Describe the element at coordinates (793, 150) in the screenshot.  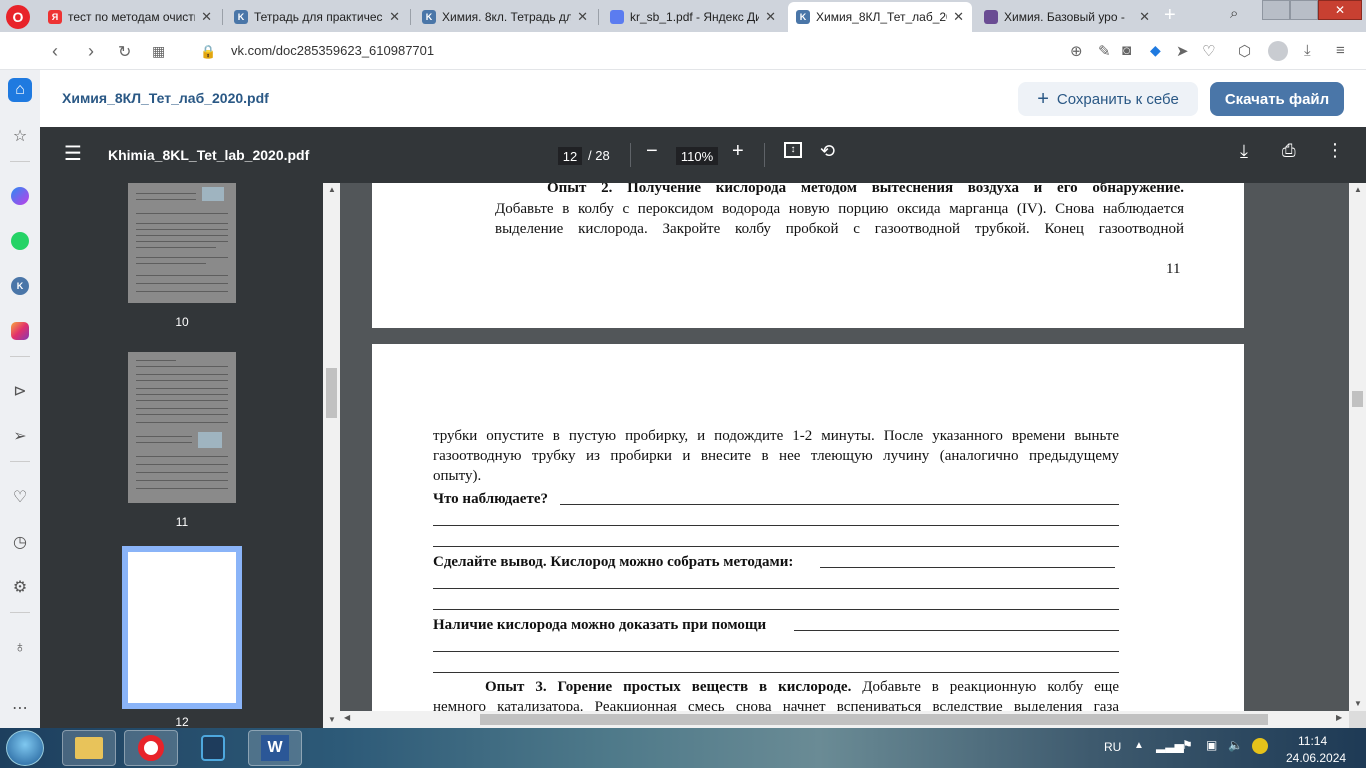
I see `fit-page-icon: ↕` at that location.